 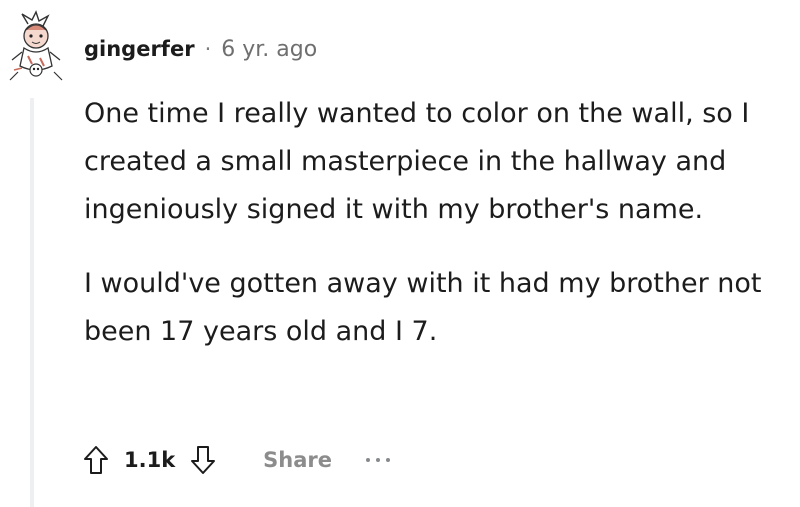 I want to click on avatar-icon, so click(x=36, y=45).